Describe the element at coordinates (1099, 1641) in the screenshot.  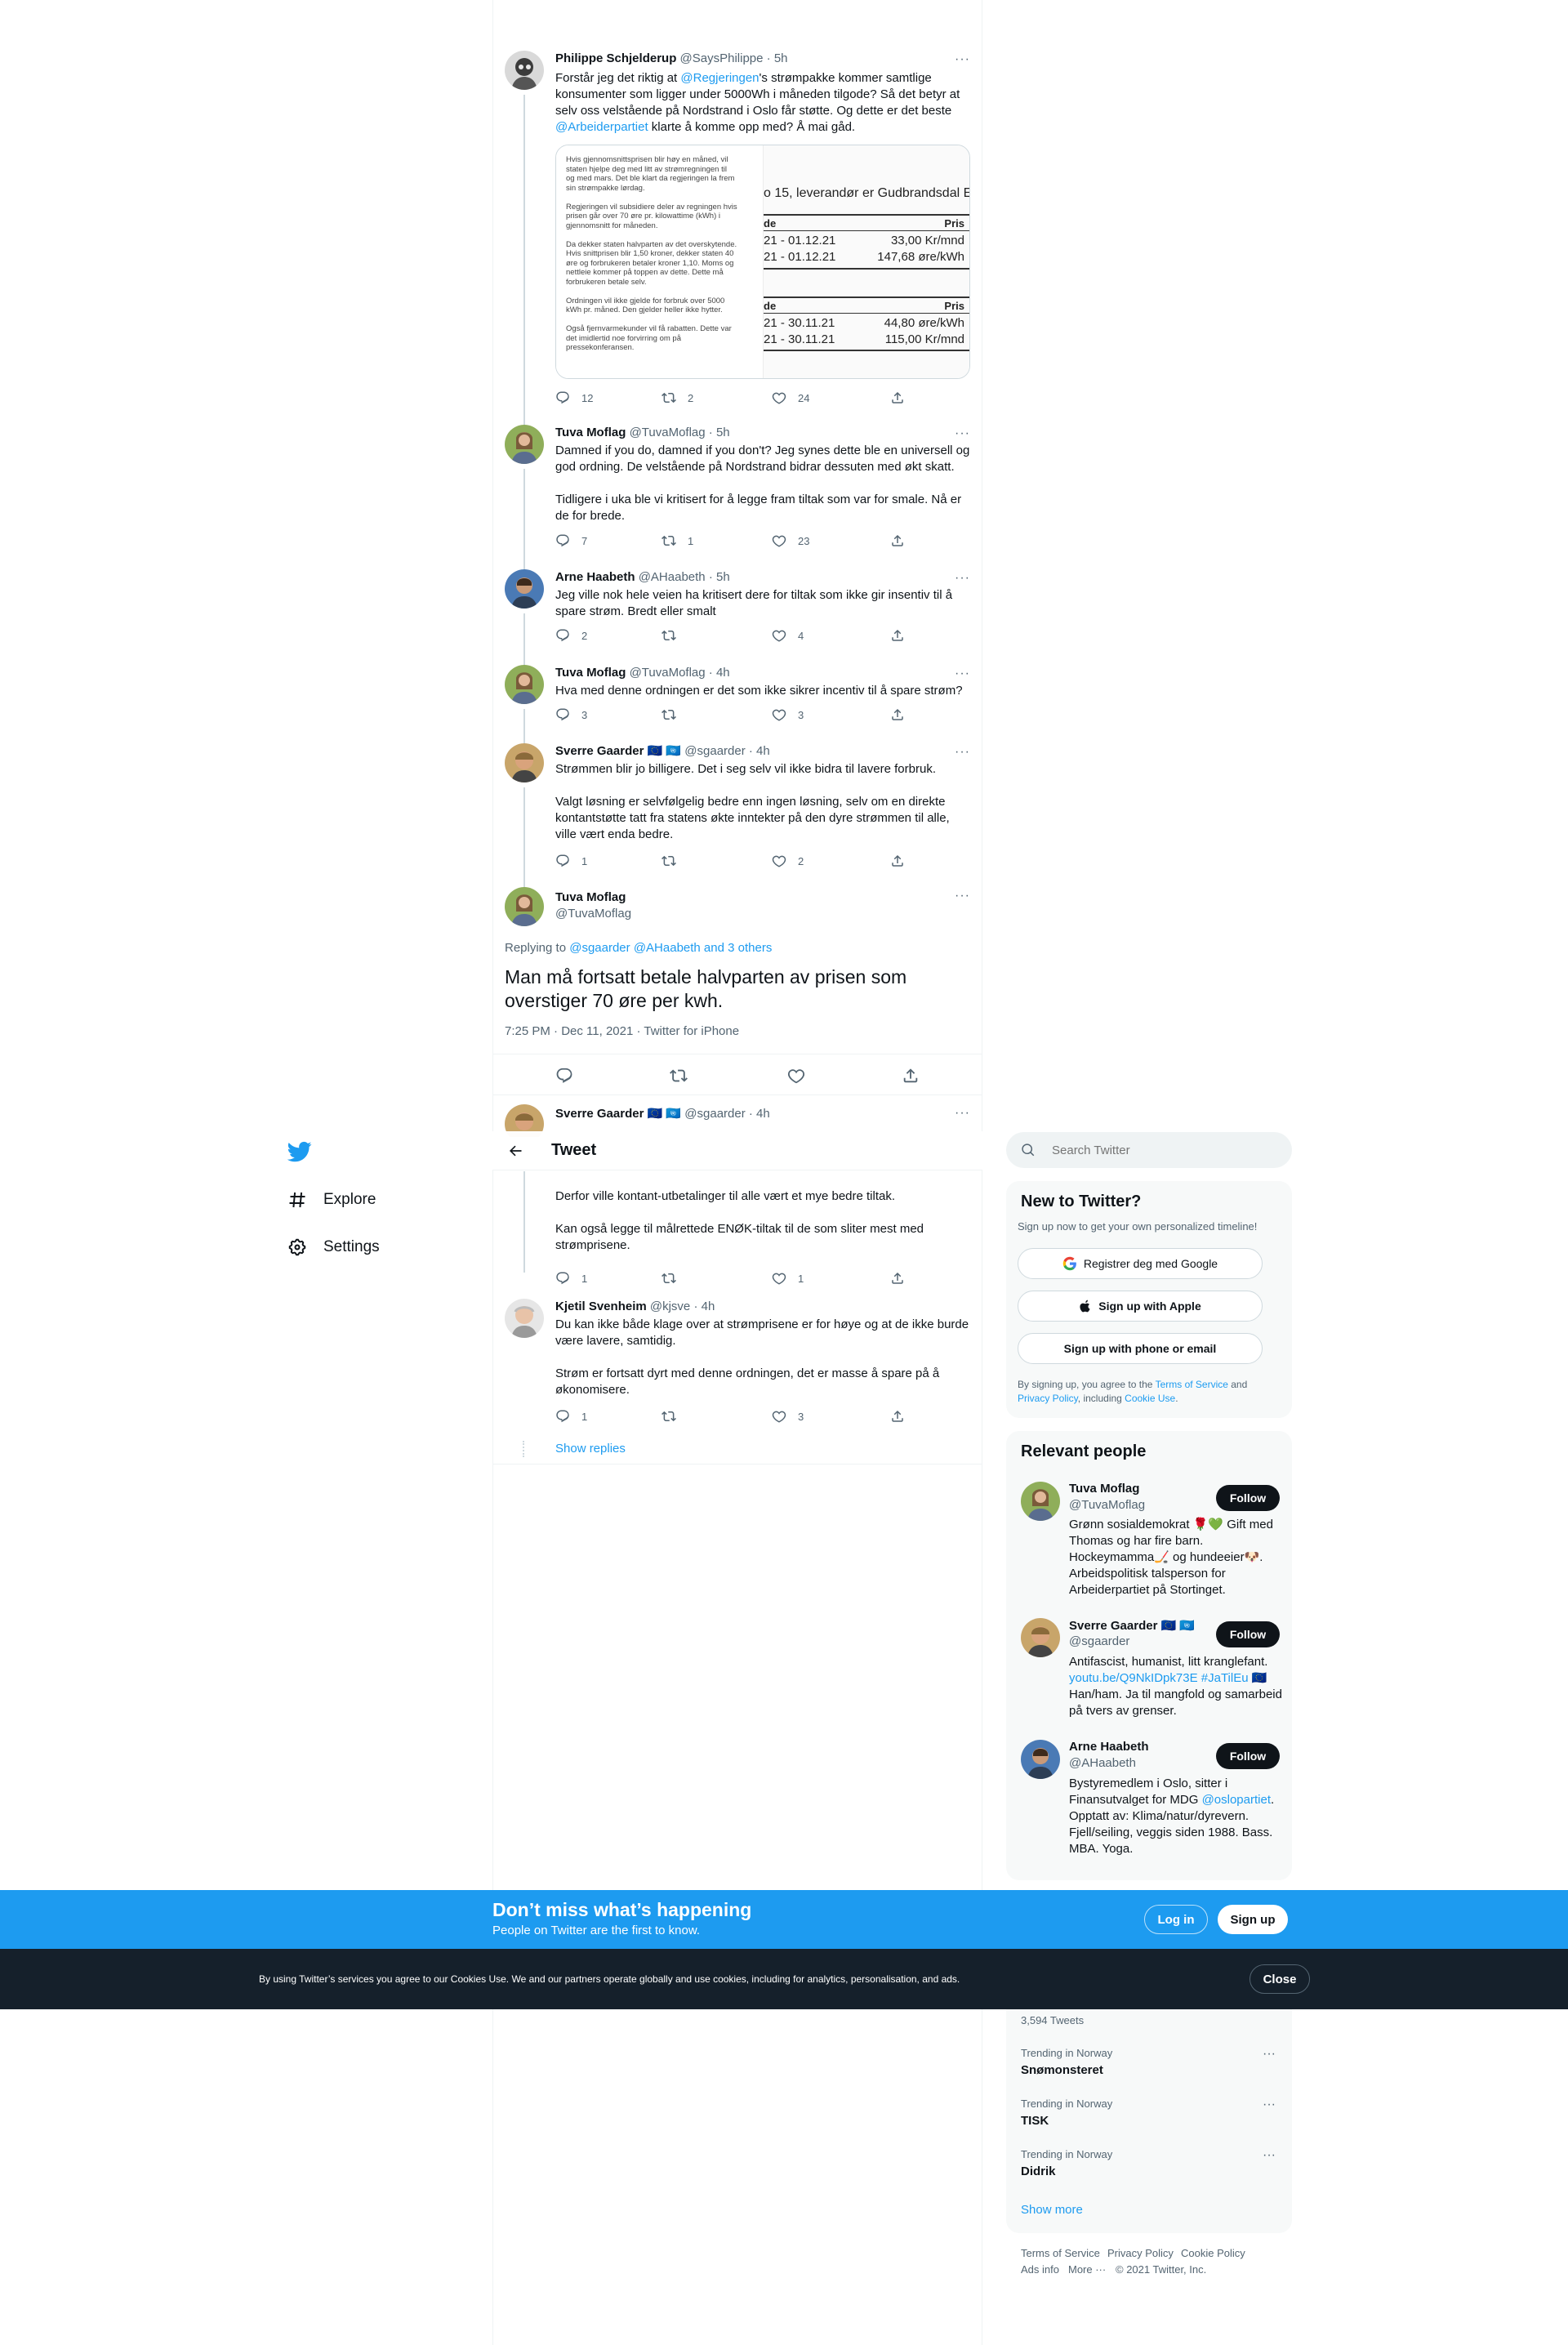
I see `person-handle: @sgaarder` at that location.